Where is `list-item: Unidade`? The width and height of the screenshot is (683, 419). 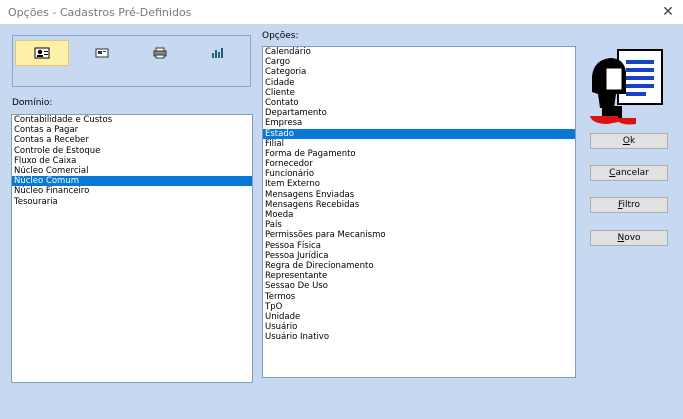 list-item: Unidade is located at coordinates (419, 317).